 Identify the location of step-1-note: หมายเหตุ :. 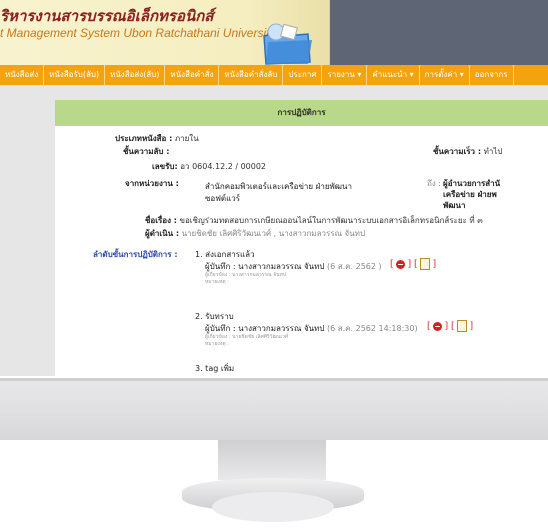
(217, 282).